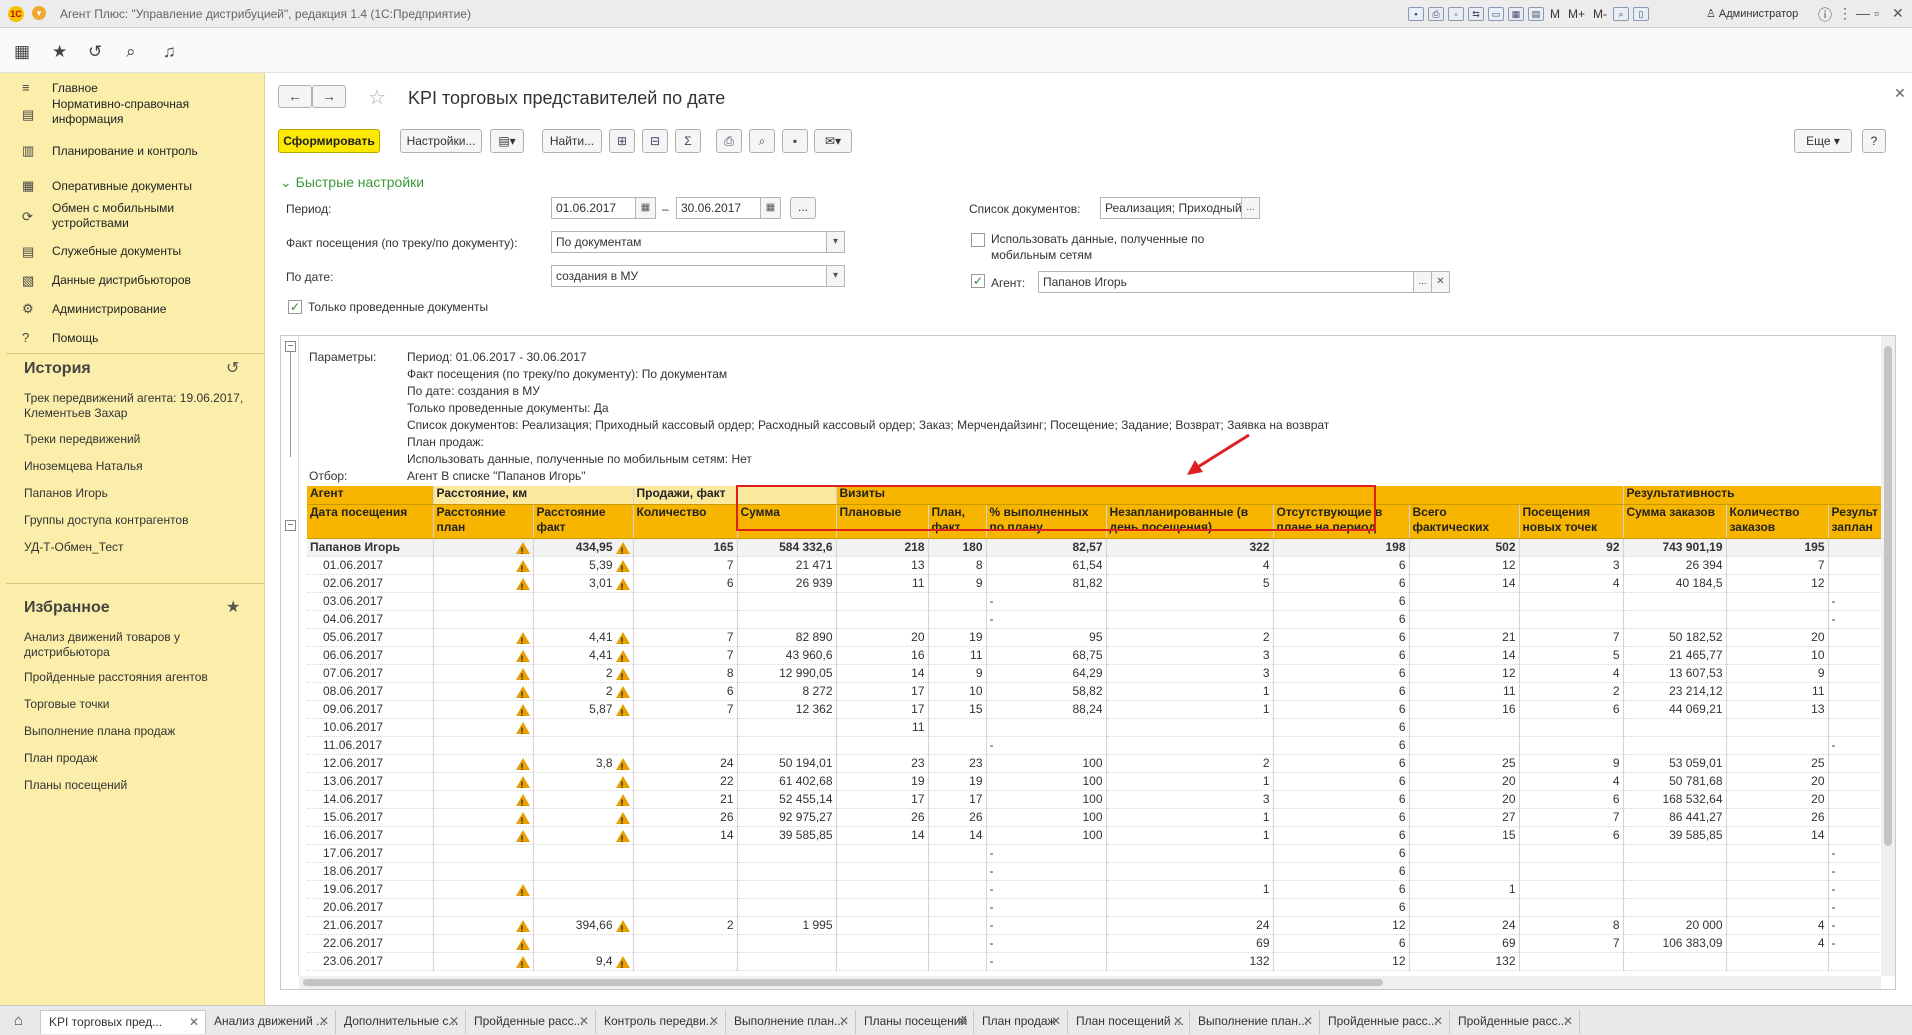 The image size is (1912, 1035). I want to click on favorite-item: Анализ движений товаров у дистрибьютора, so click(134, 645).